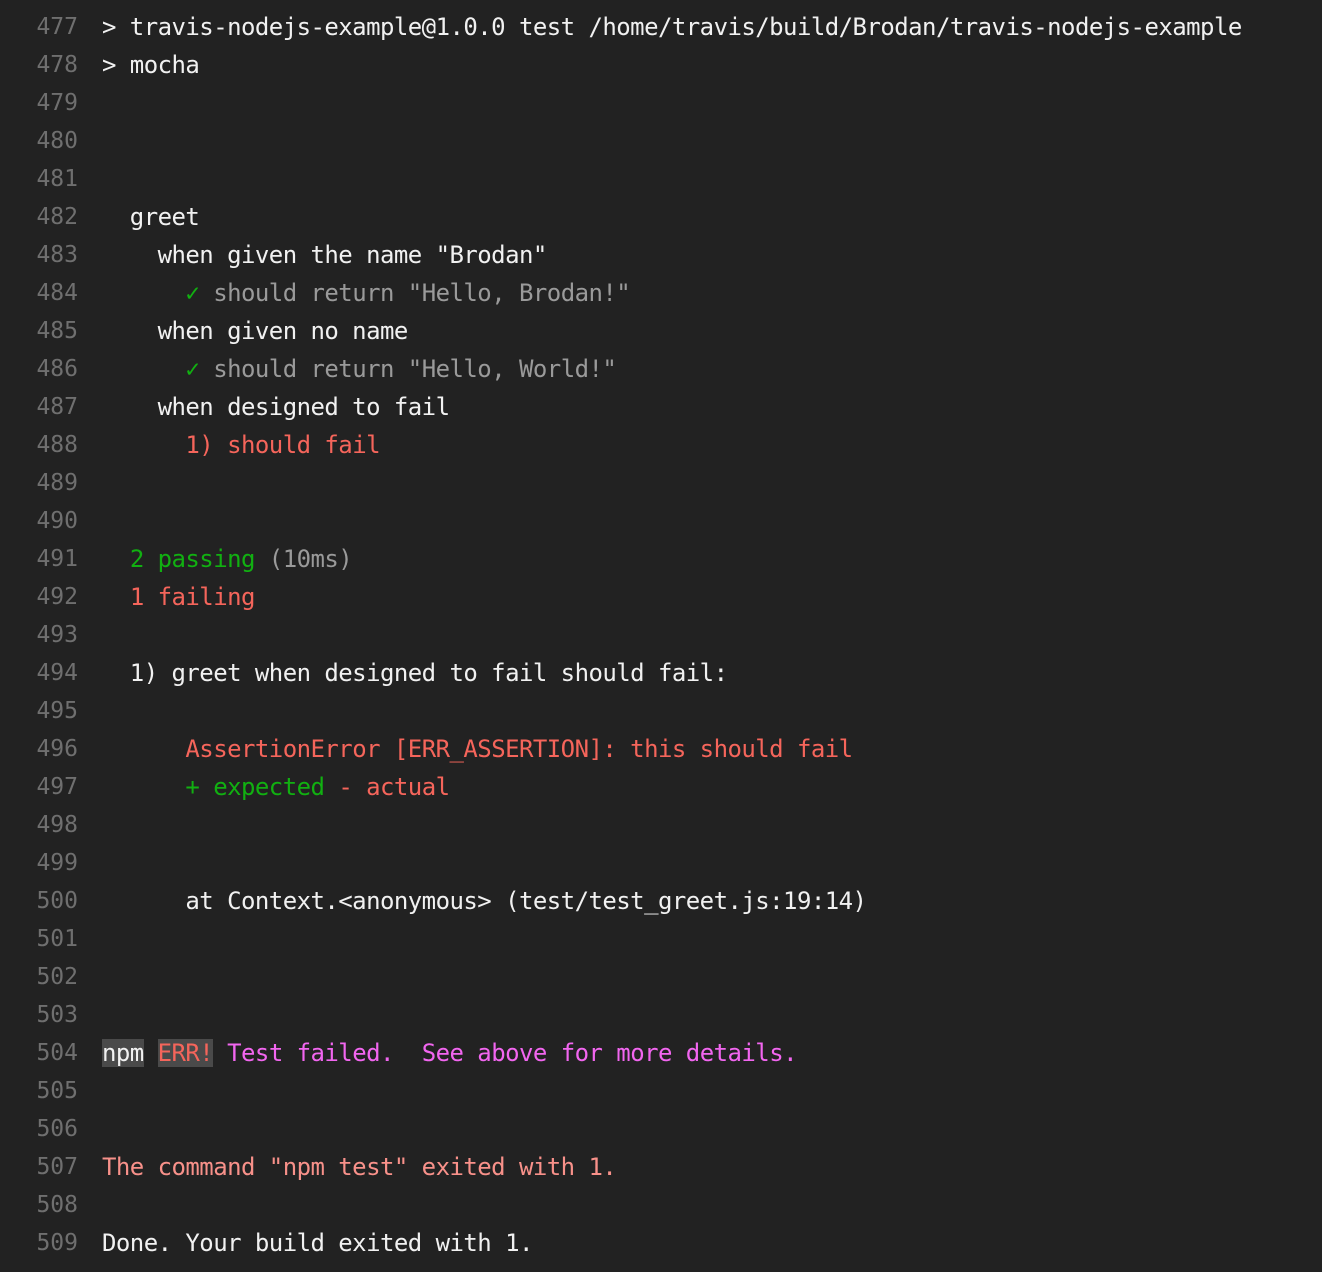 Image resolution: width=1322 pixels, height=1272 pixels. I want to click on log-line-content: ✓ should return "Hello, World!", so click(359, 369).